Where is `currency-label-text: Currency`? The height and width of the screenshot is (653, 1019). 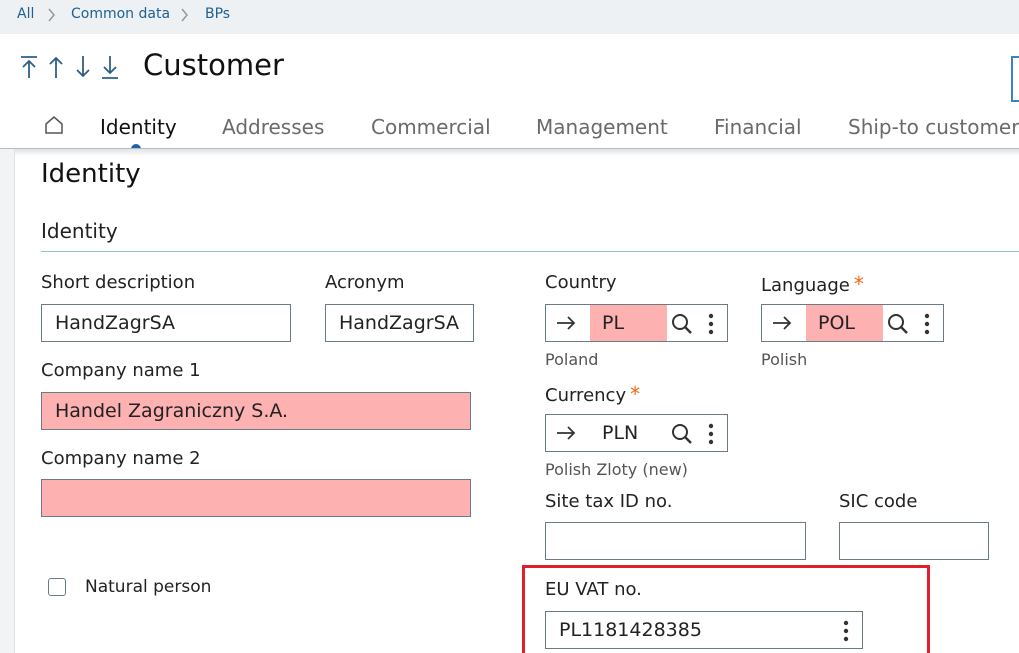 currency-label-text: Currency is located at coordinates (586, 395).